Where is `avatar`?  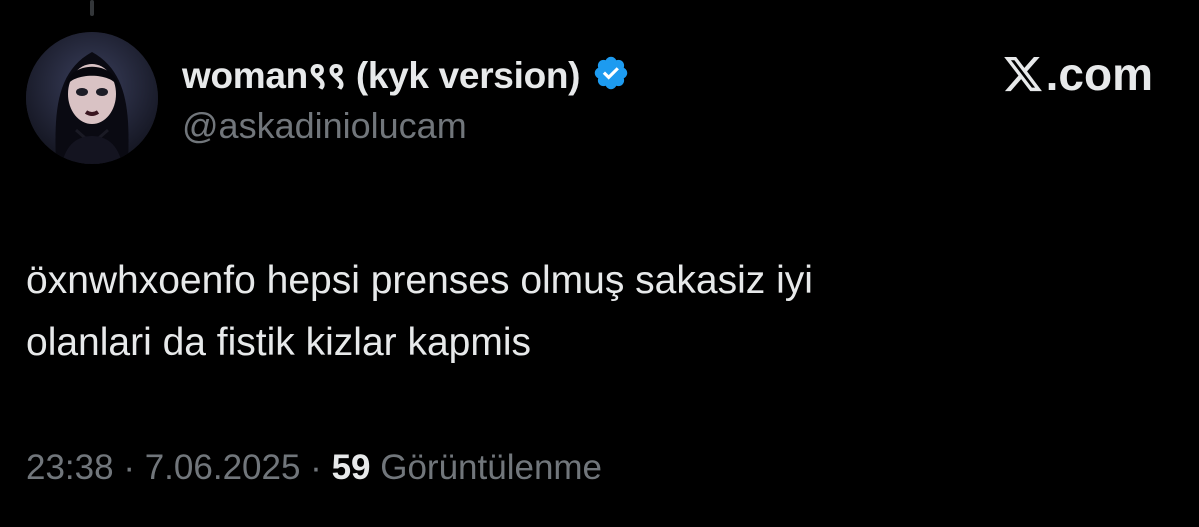
avatar is located at coordinates (92, 98).